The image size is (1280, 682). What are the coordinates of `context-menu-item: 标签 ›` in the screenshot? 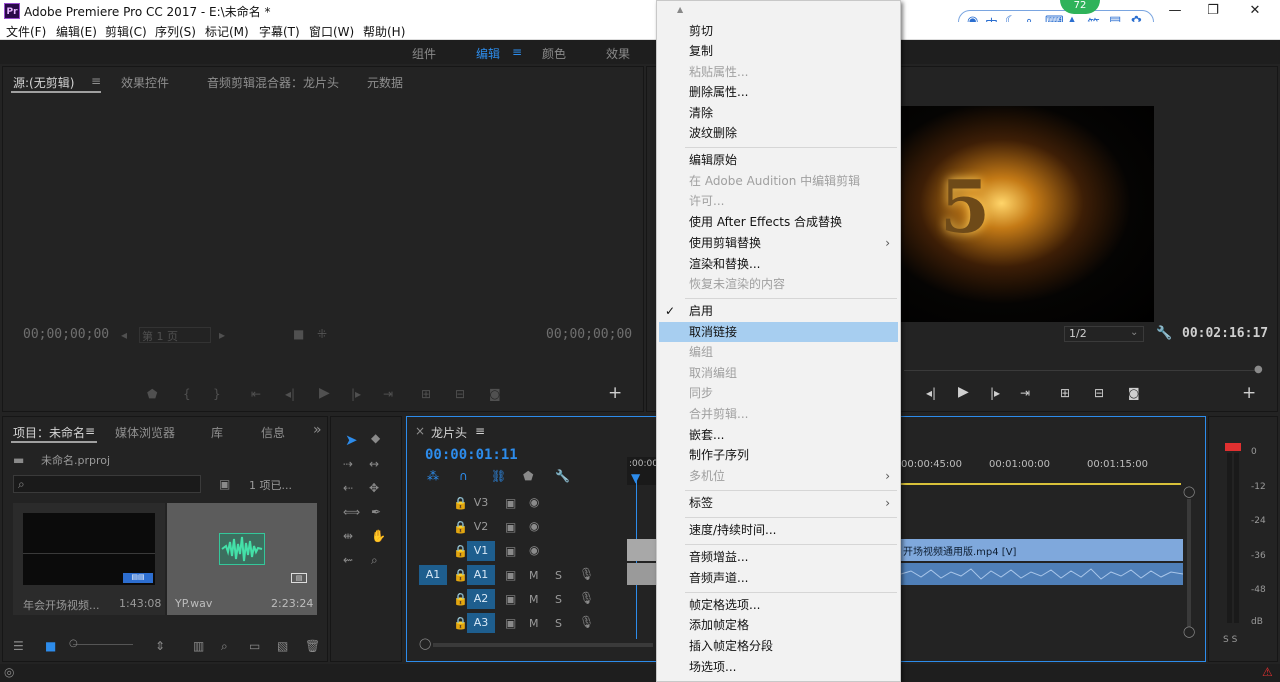 It's located at (778, 503).